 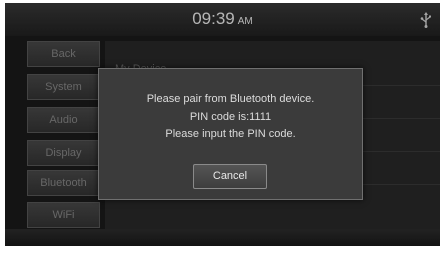 What do you see at coordinates (230, 99) in the screenshot?
I see `dialog-message-line1: Please pair from Bluetooth device.` at bounding box center [230, 99].